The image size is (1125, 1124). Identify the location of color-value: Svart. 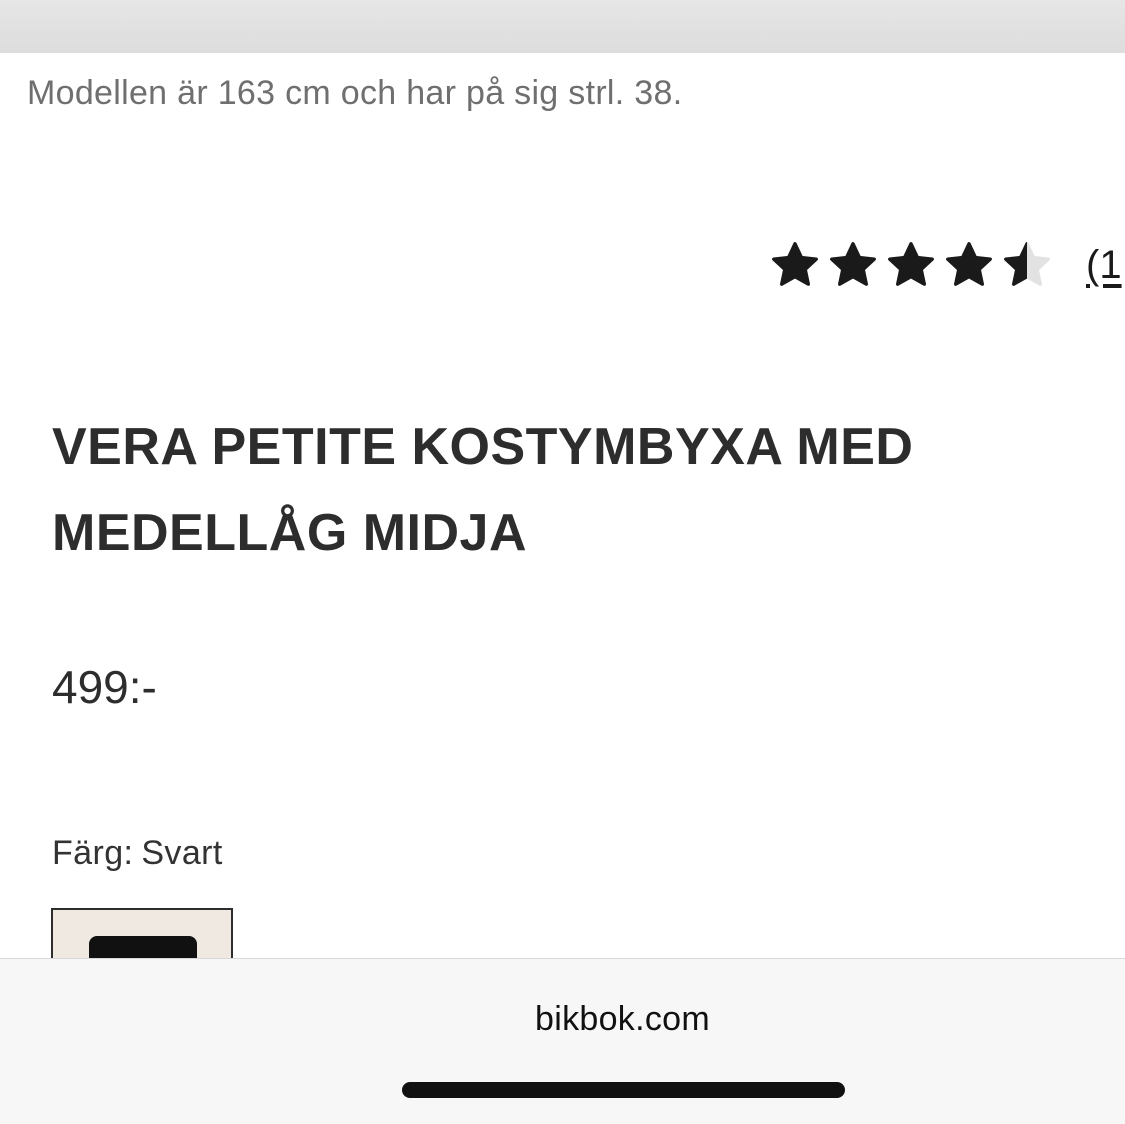
(182, 853).